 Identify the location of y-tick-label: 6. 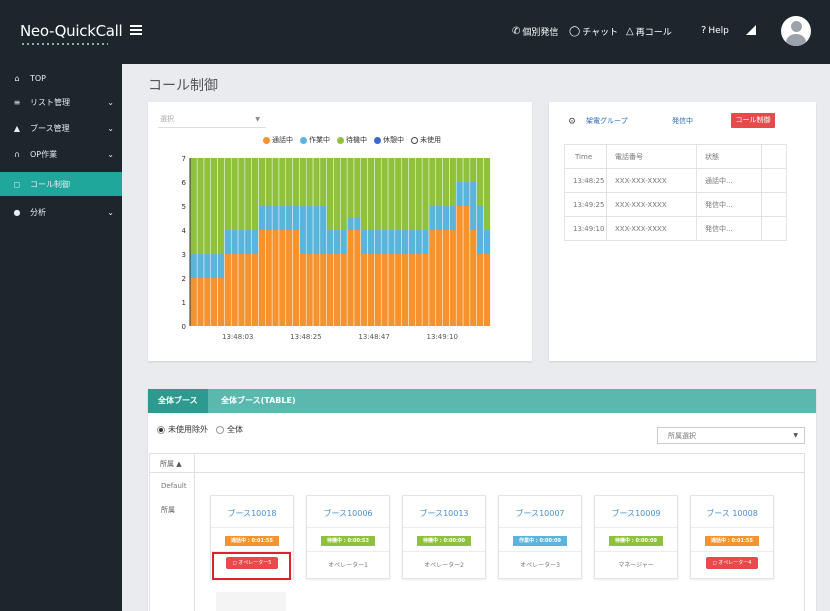
(184, 183).